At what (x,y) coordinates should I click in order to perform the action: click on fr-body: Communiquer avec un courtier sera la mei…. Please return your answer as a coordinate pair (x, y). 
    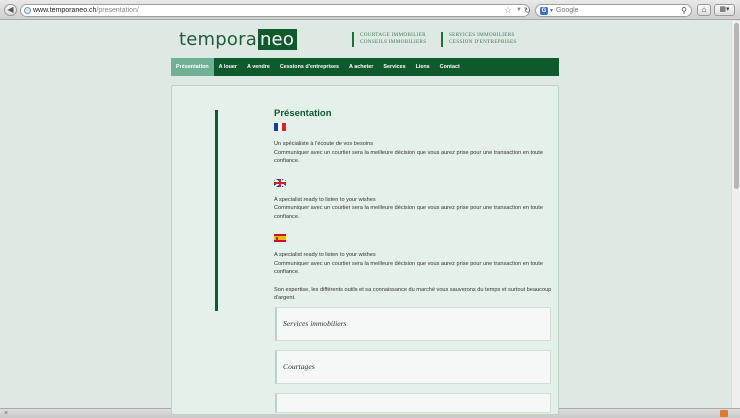
    Looking at the image, I should click on (408, 157).